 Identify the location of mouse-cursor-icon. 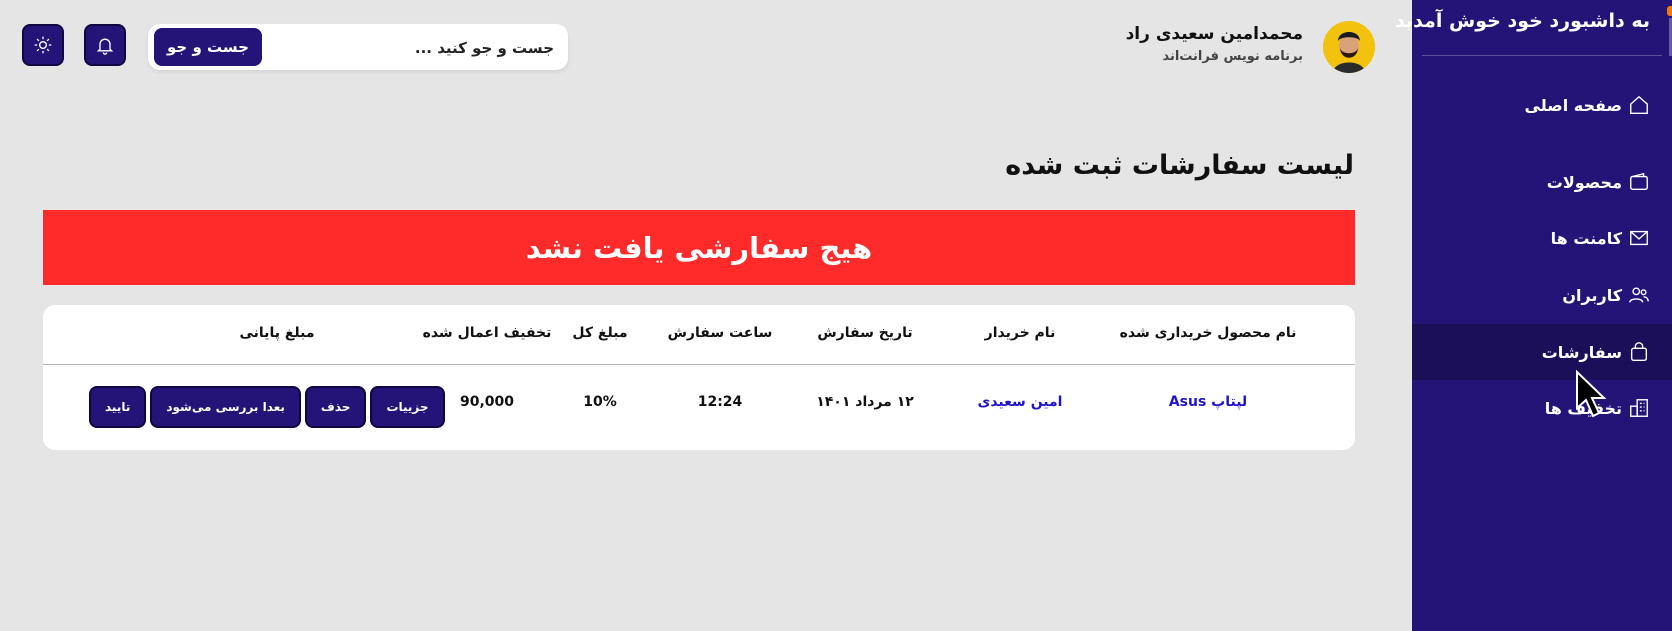
(1591, 394).